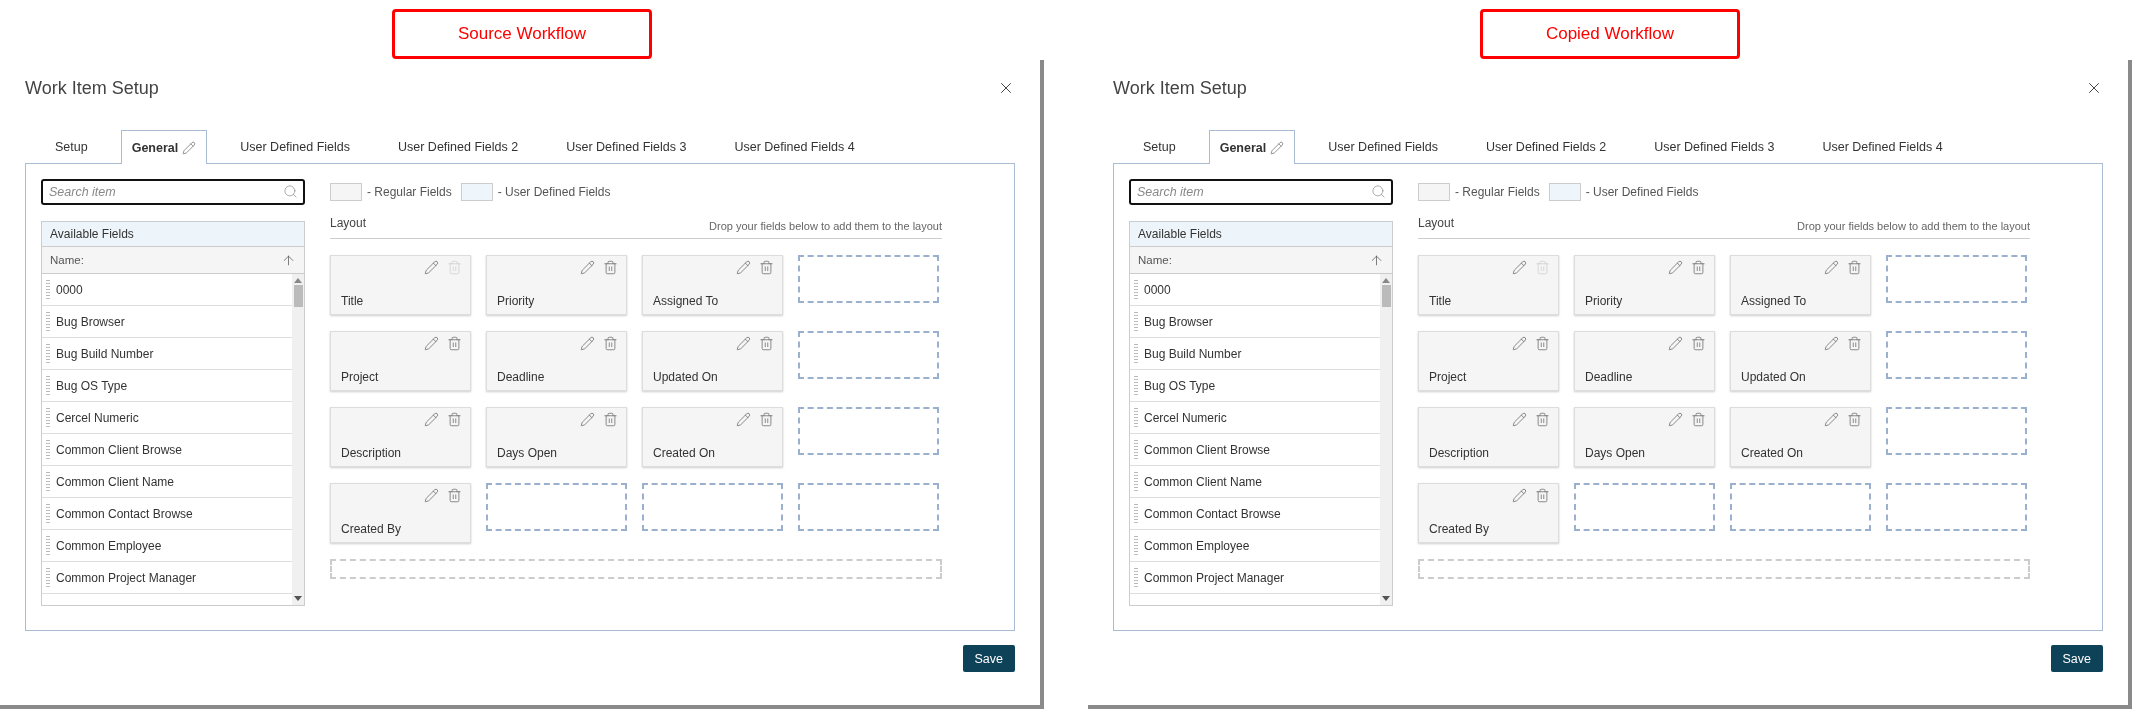  Describe the element at coordinates (1774, 377) in the screenshot. I see `field-label: Updated On` at that location.